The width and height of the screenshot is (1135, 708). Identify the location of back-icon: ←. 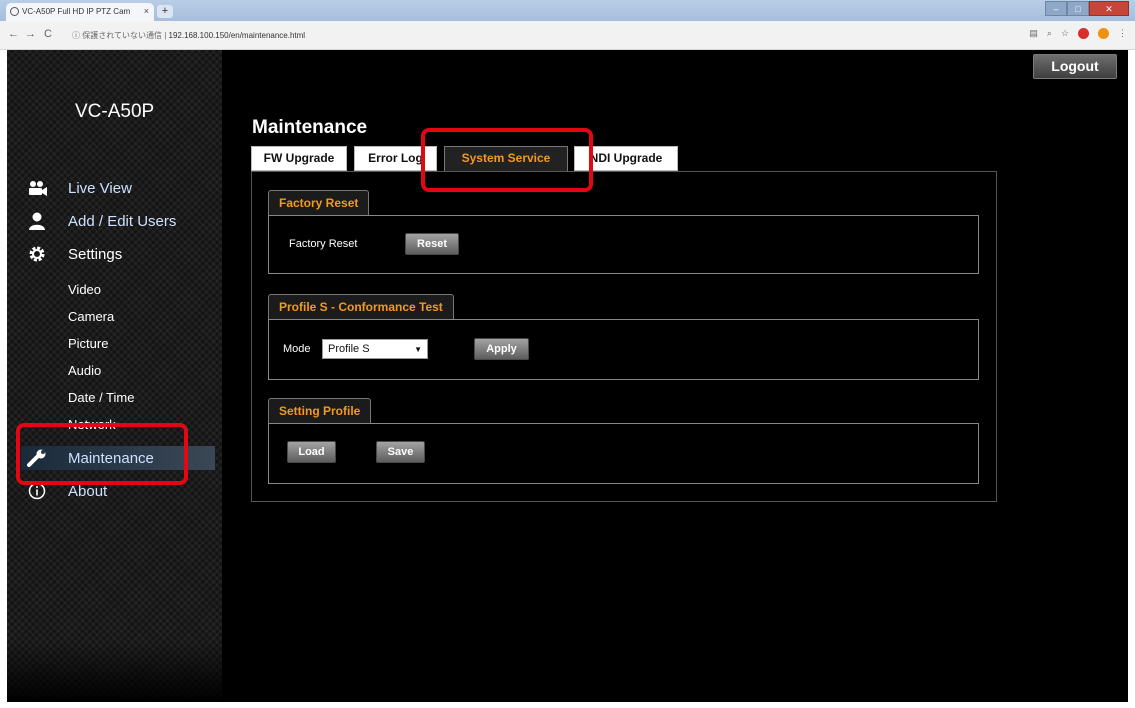
(13, 34).